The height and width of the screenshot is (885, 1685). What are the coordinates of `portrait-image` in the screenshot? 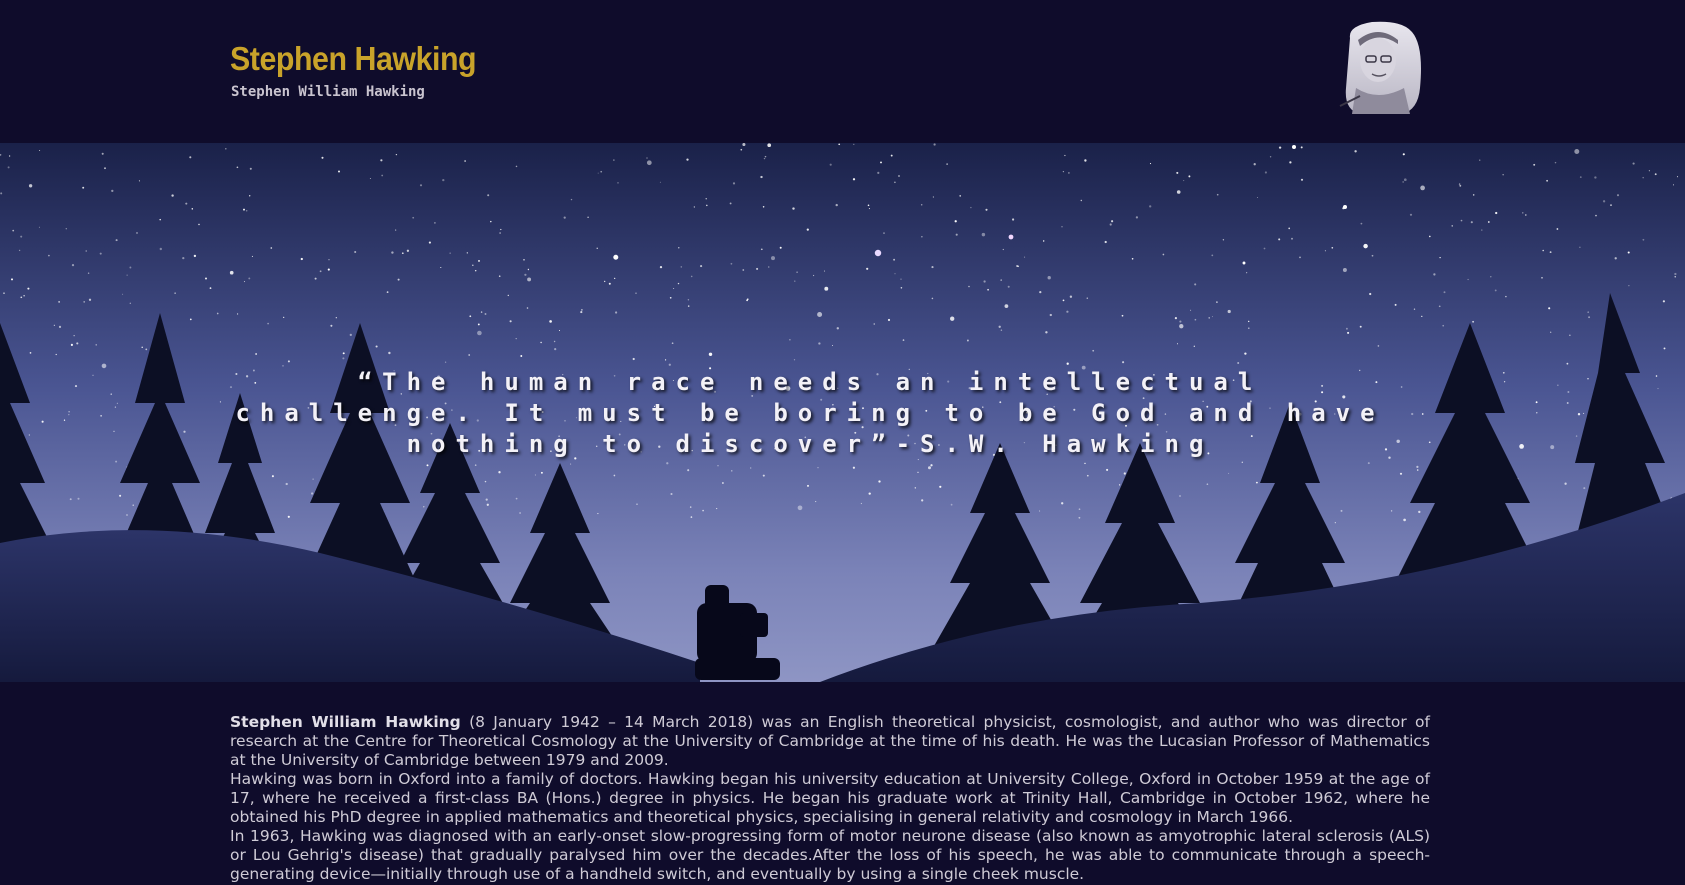 It's located at (1380, 67).